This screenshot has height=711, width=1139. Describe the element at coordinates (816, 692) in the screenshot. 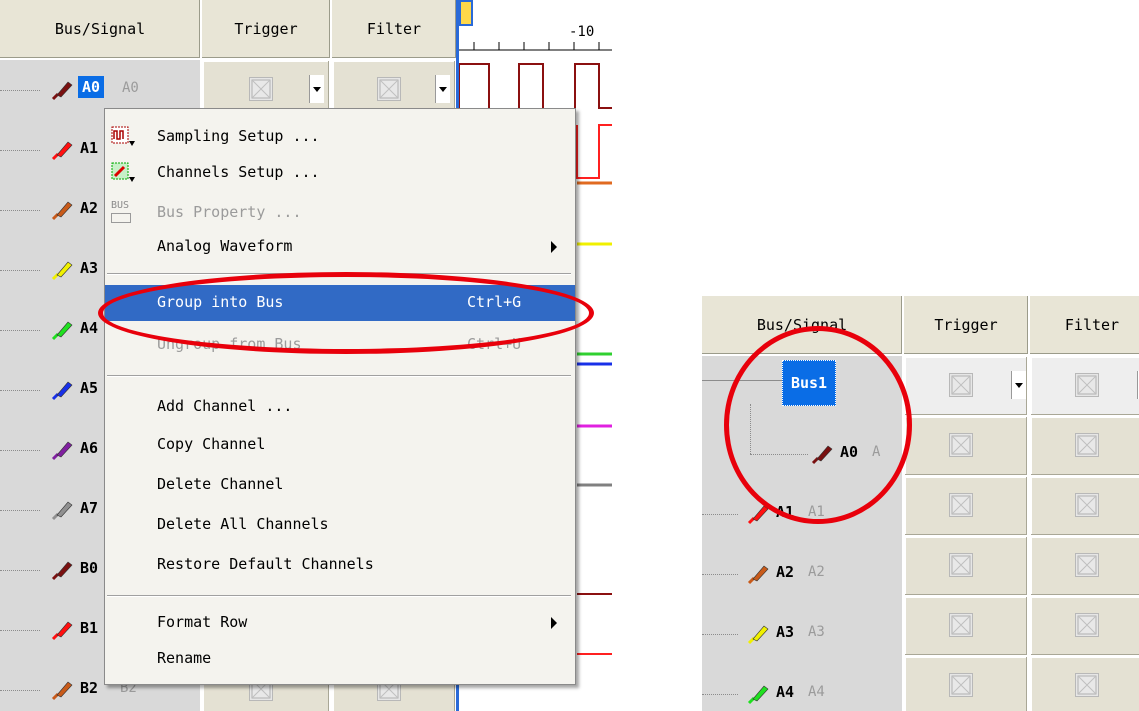

I see `signal-alias: A4` at that location.